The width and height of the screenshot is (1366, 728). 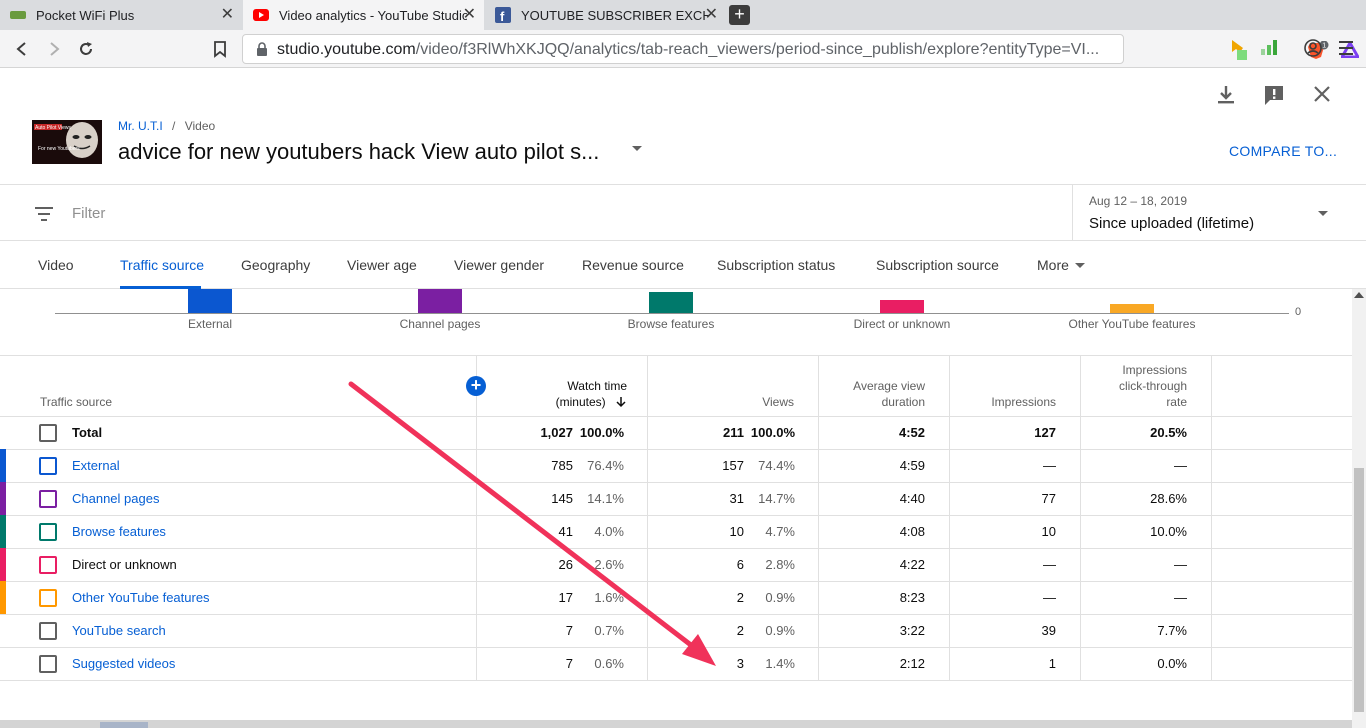 What do you see at coordinates (1053, 265) in the screenshot?
I see `tab-more: More` at bounding box center [1053, 265].